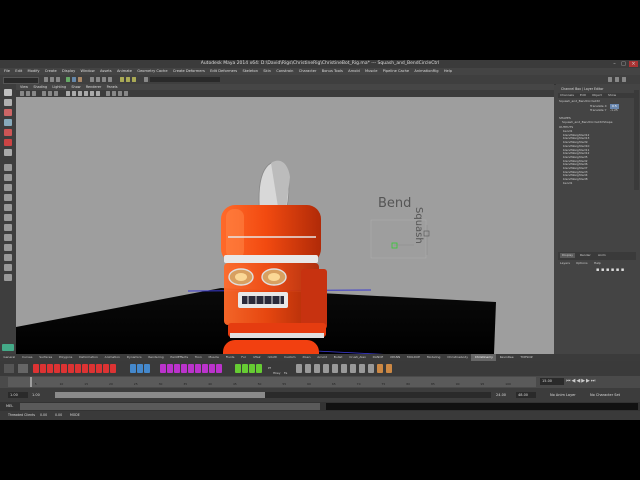 The image size is (640, 480). I want to click on menu-item: Pipeline Cache, so click(396, 71).